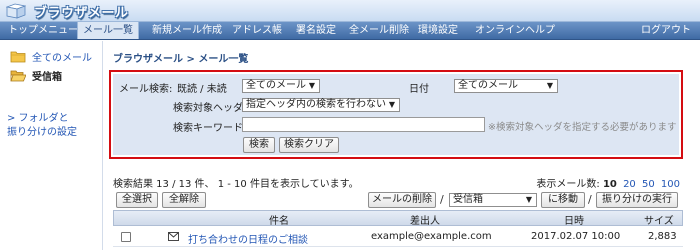  Describe the element at coordinates (662, 236) in the screenshot. I see `row-size: 2,883` at that location.